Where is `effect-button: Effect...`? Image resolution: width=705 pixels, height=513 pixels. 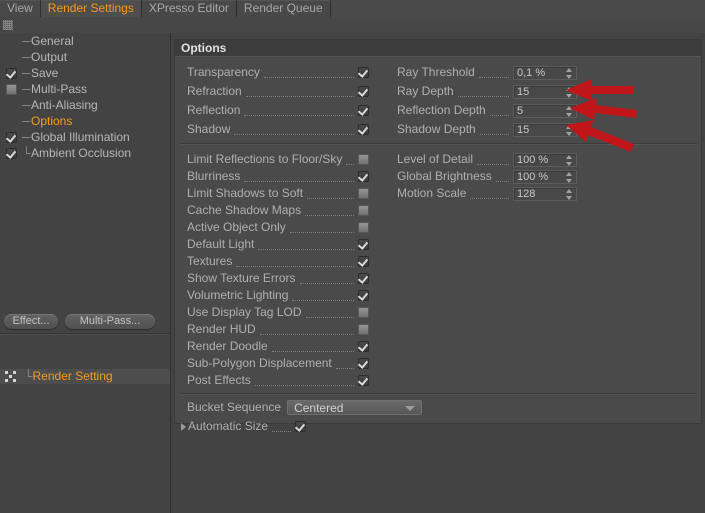
effect-button: Effect... is located at coordinates (31, 321).